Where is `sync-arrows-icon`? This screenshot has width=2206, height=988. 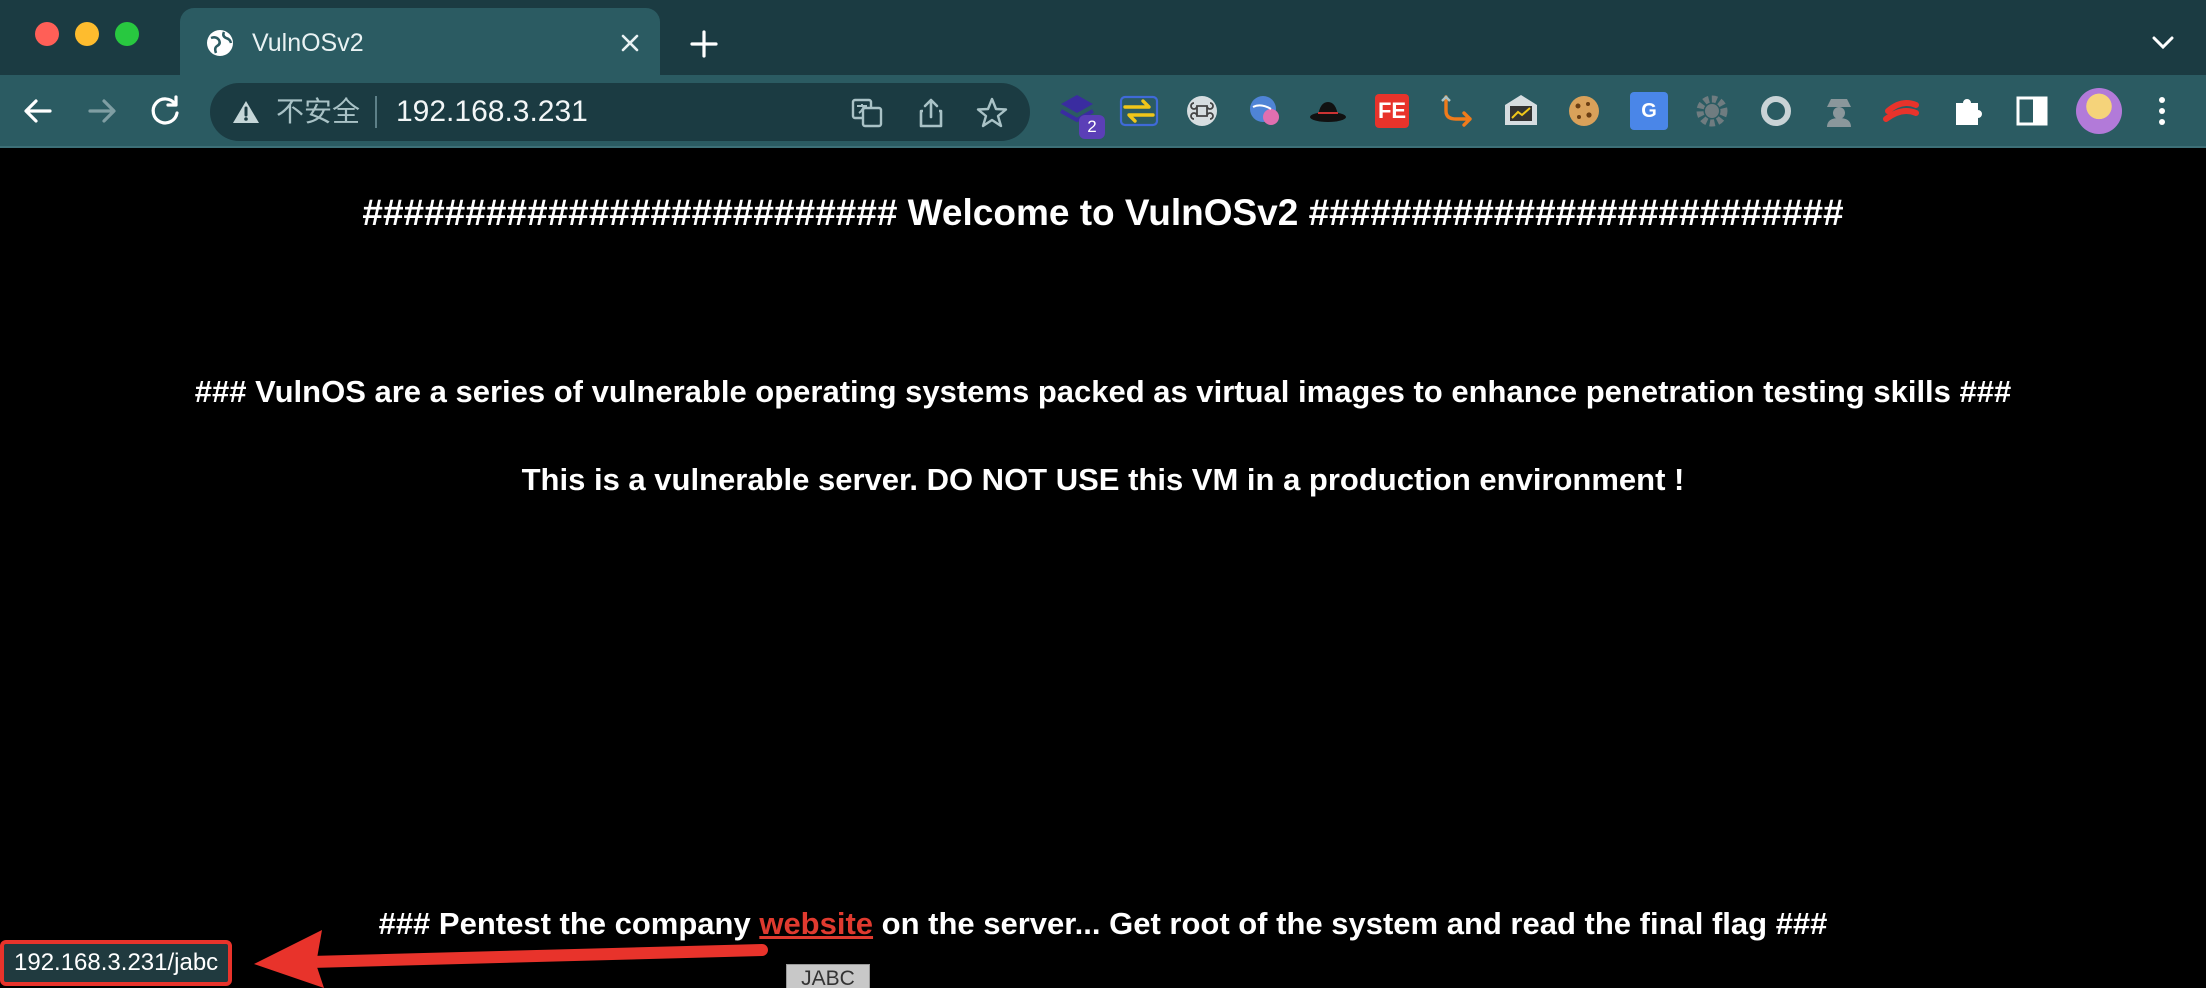 sync-arrows-icon is located at coordinates (1139, 111).